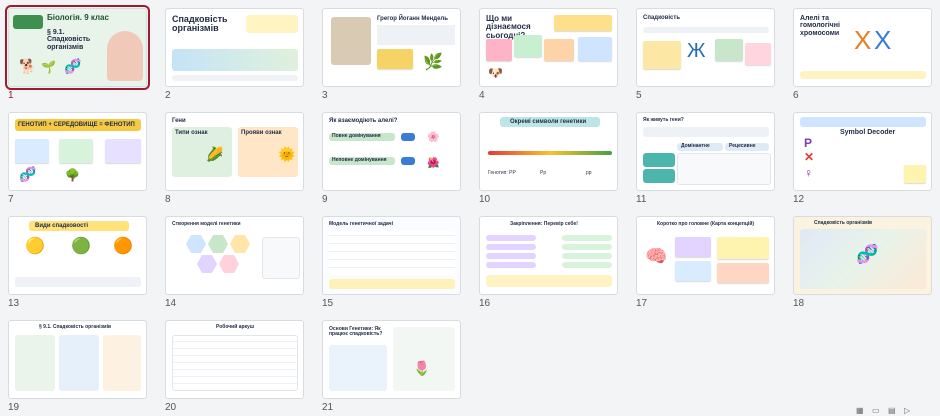  Describe the element at coordinates (662, 18) in the screenshot. I see `slide-title: Спадковість` at that location.